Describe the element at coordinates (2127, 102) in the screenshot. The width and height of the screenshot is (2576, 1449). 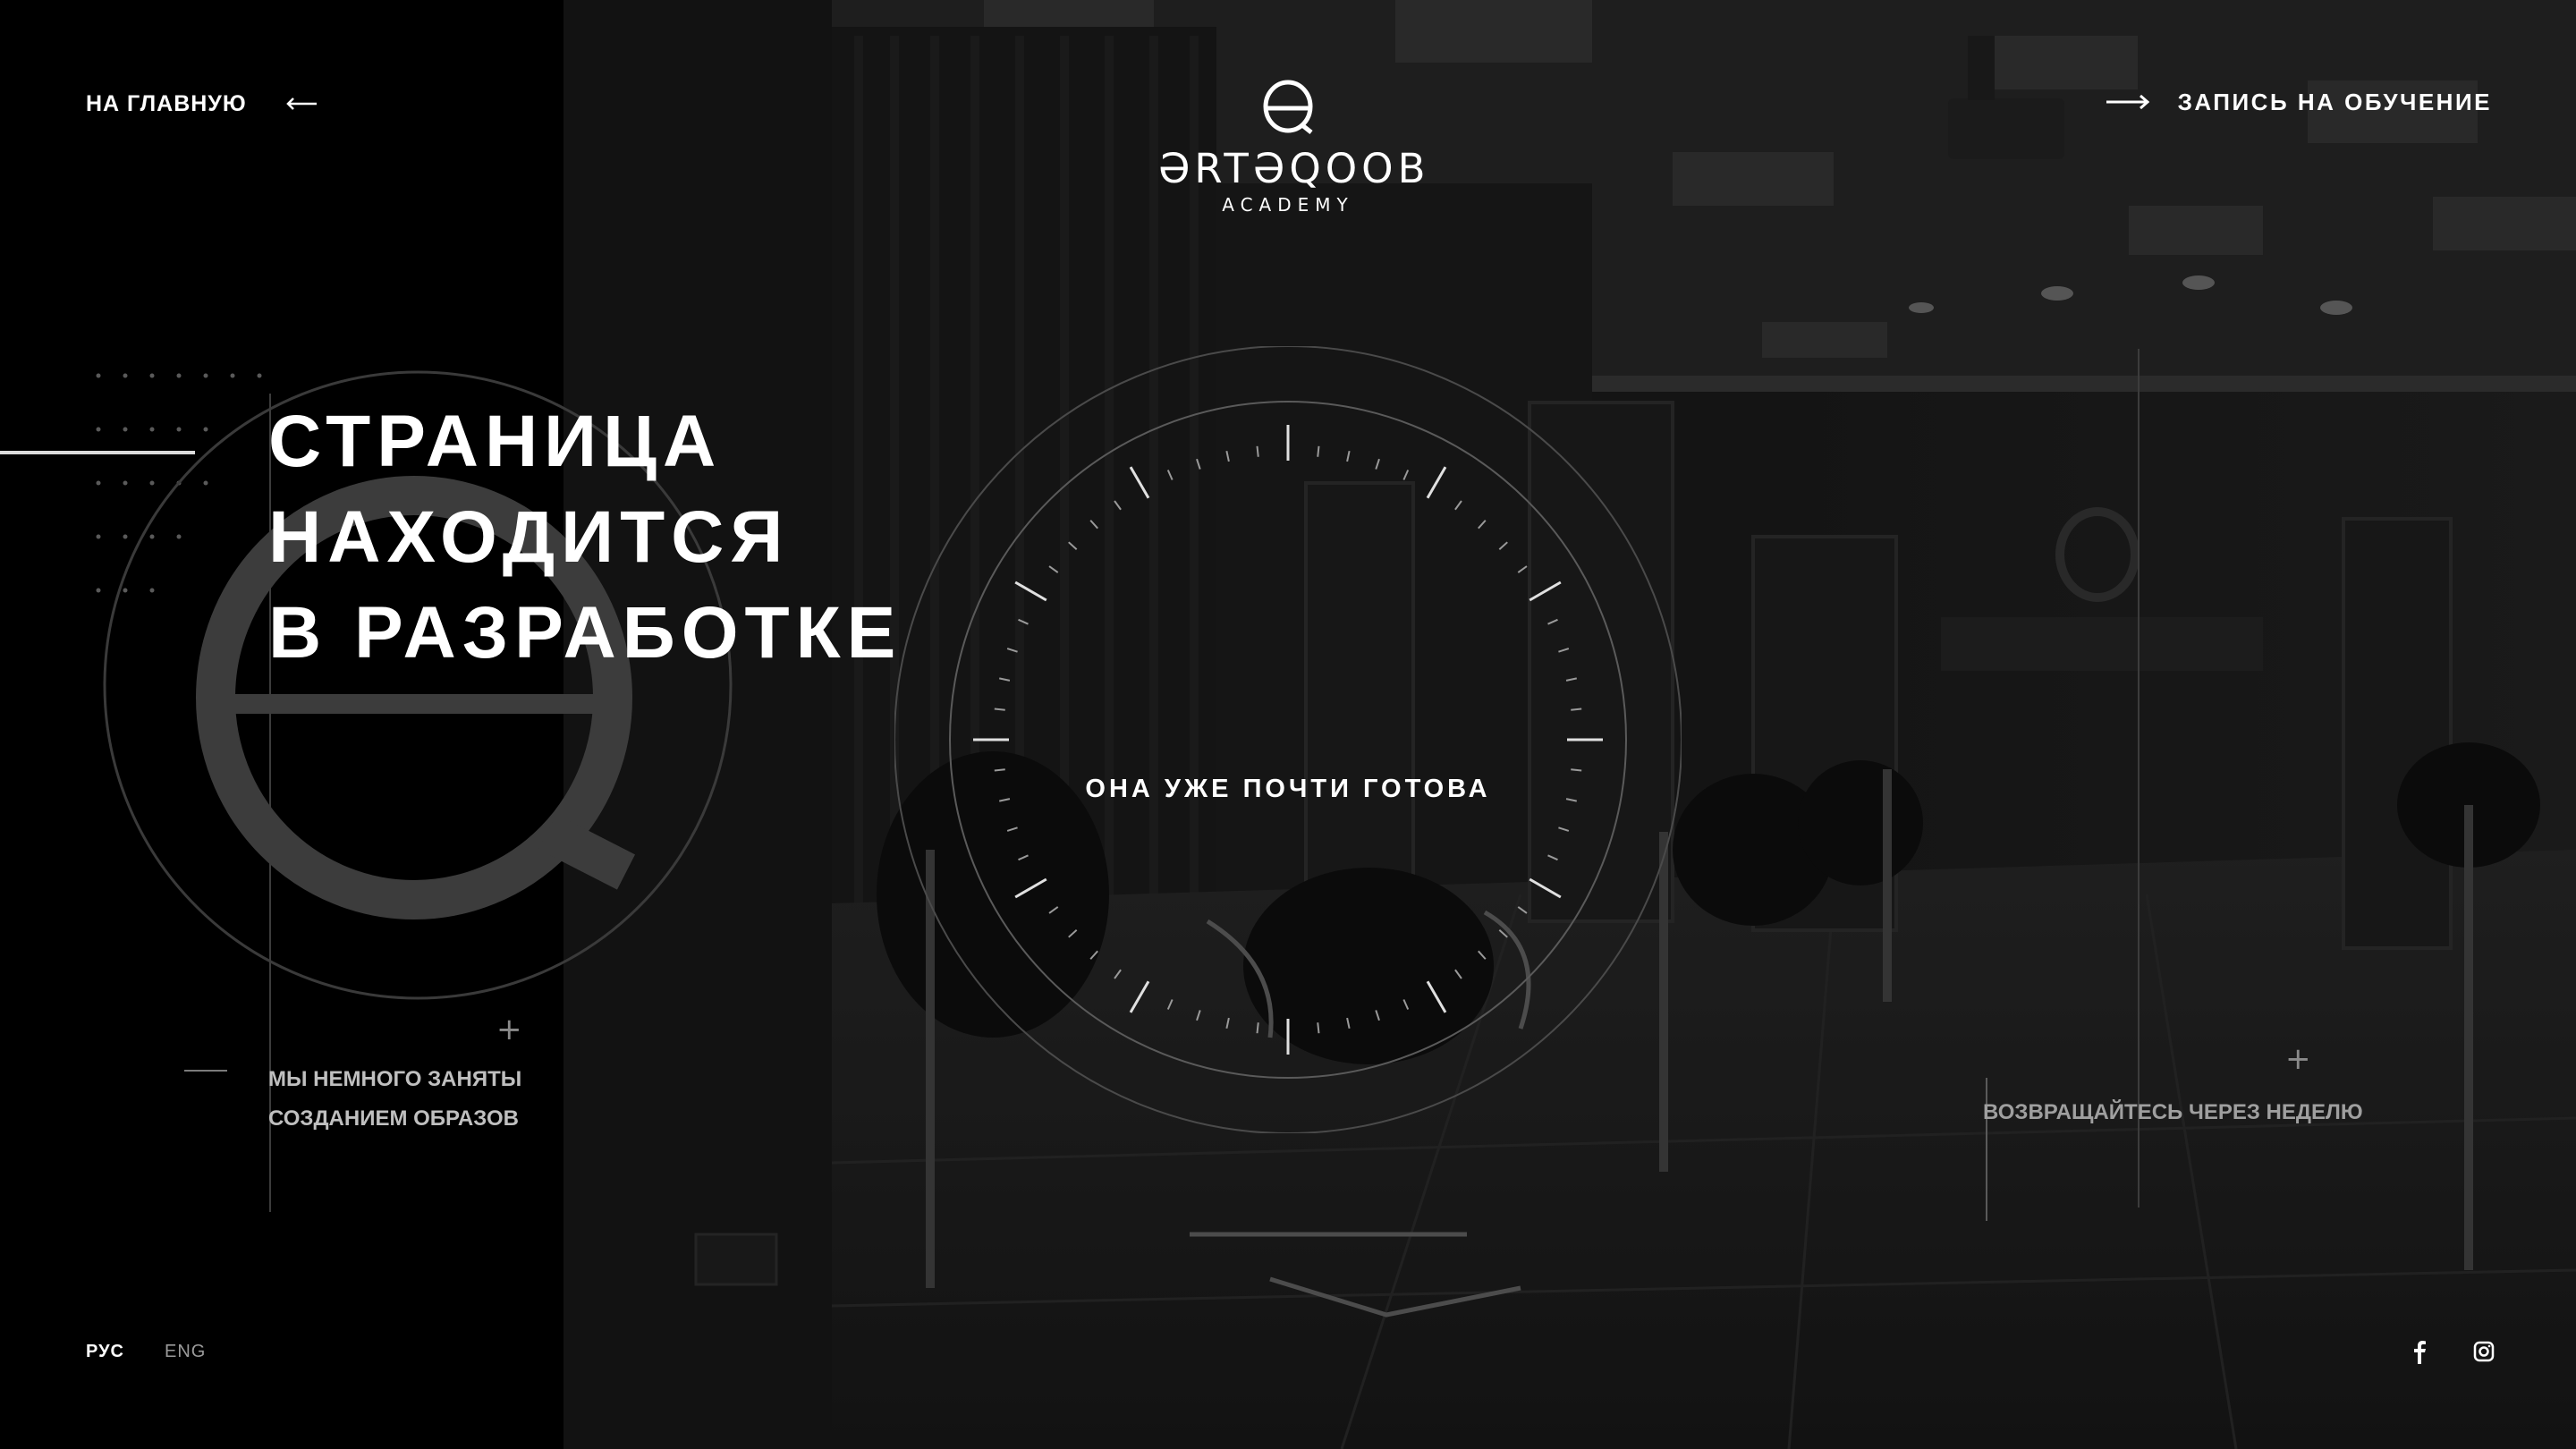
I see `arrow-right-icon` at that location.